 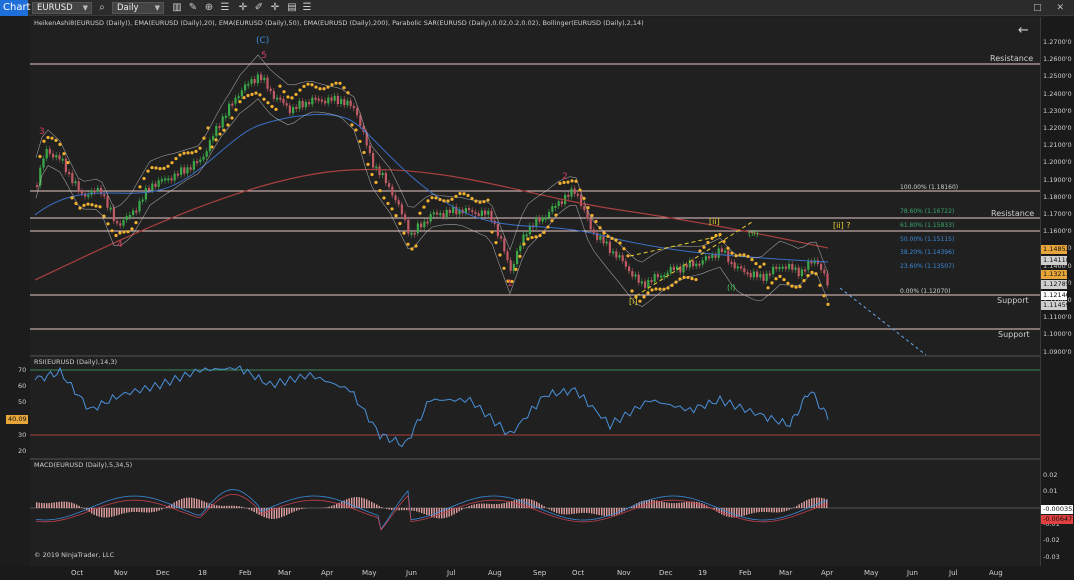 I want to click on price-axis-tick: 1.2500'0, so click(x=1057, y=76).